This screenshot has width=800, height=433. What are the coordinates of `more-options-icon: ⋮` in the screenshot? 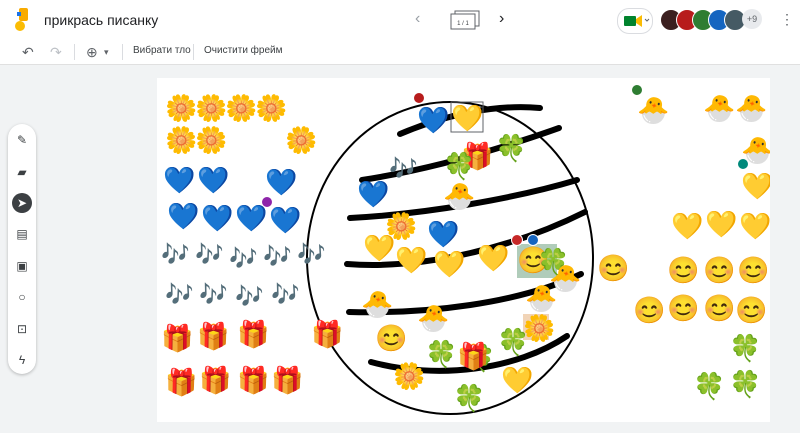 It's located at (787, 19).